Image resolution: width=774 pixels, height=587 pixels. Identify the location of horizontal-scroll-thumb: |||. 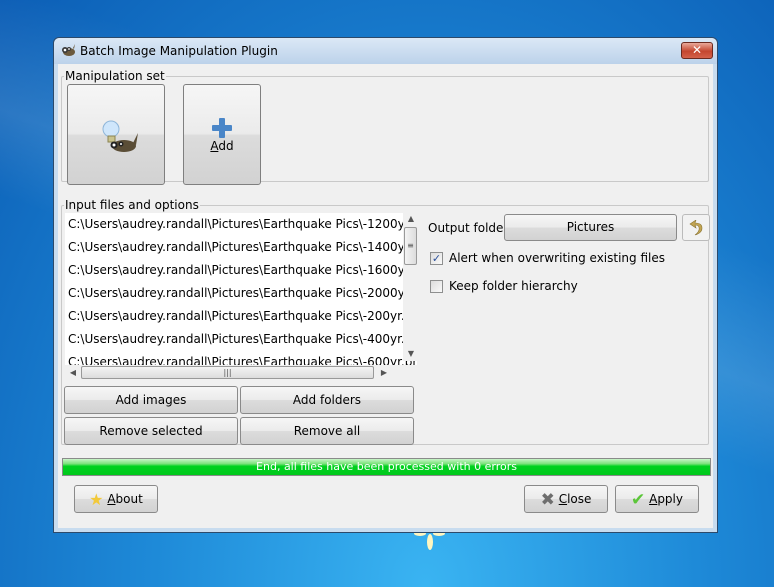
(227, 372).